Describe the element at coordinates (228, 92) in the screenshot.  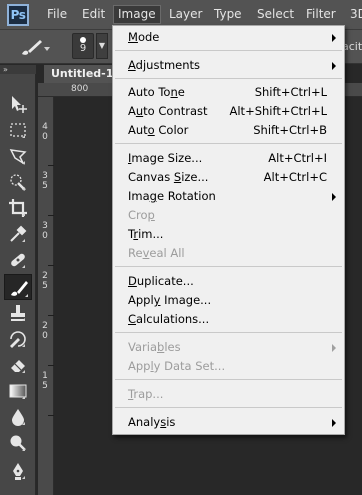
I see `menu-item-auto-tone: Auto Tone Shift+Ctrl+L` at that location.